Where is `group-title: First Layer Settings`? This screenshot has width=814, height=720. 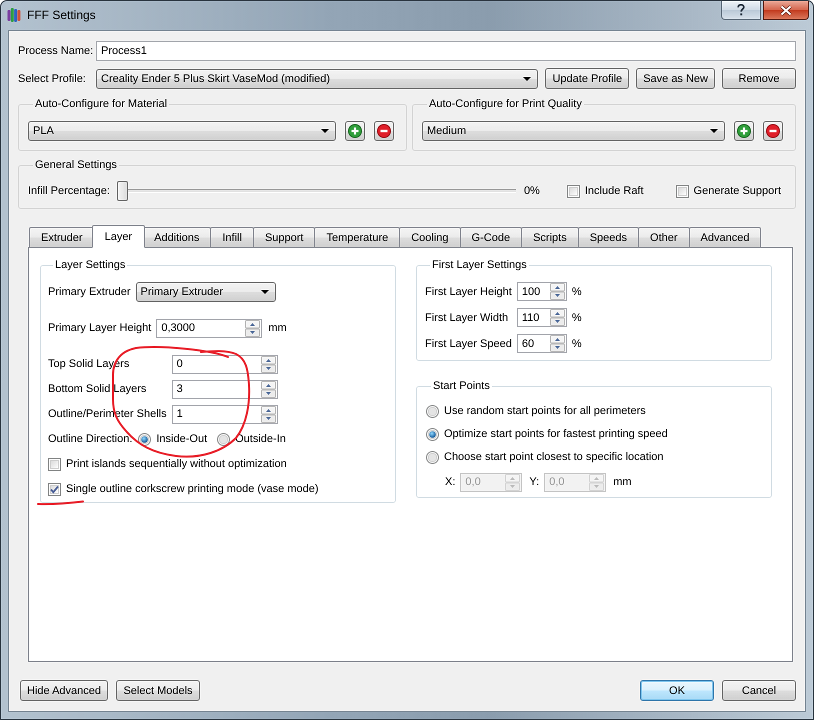 group-title: First Layer Settings is located at coordinates (479, 265).